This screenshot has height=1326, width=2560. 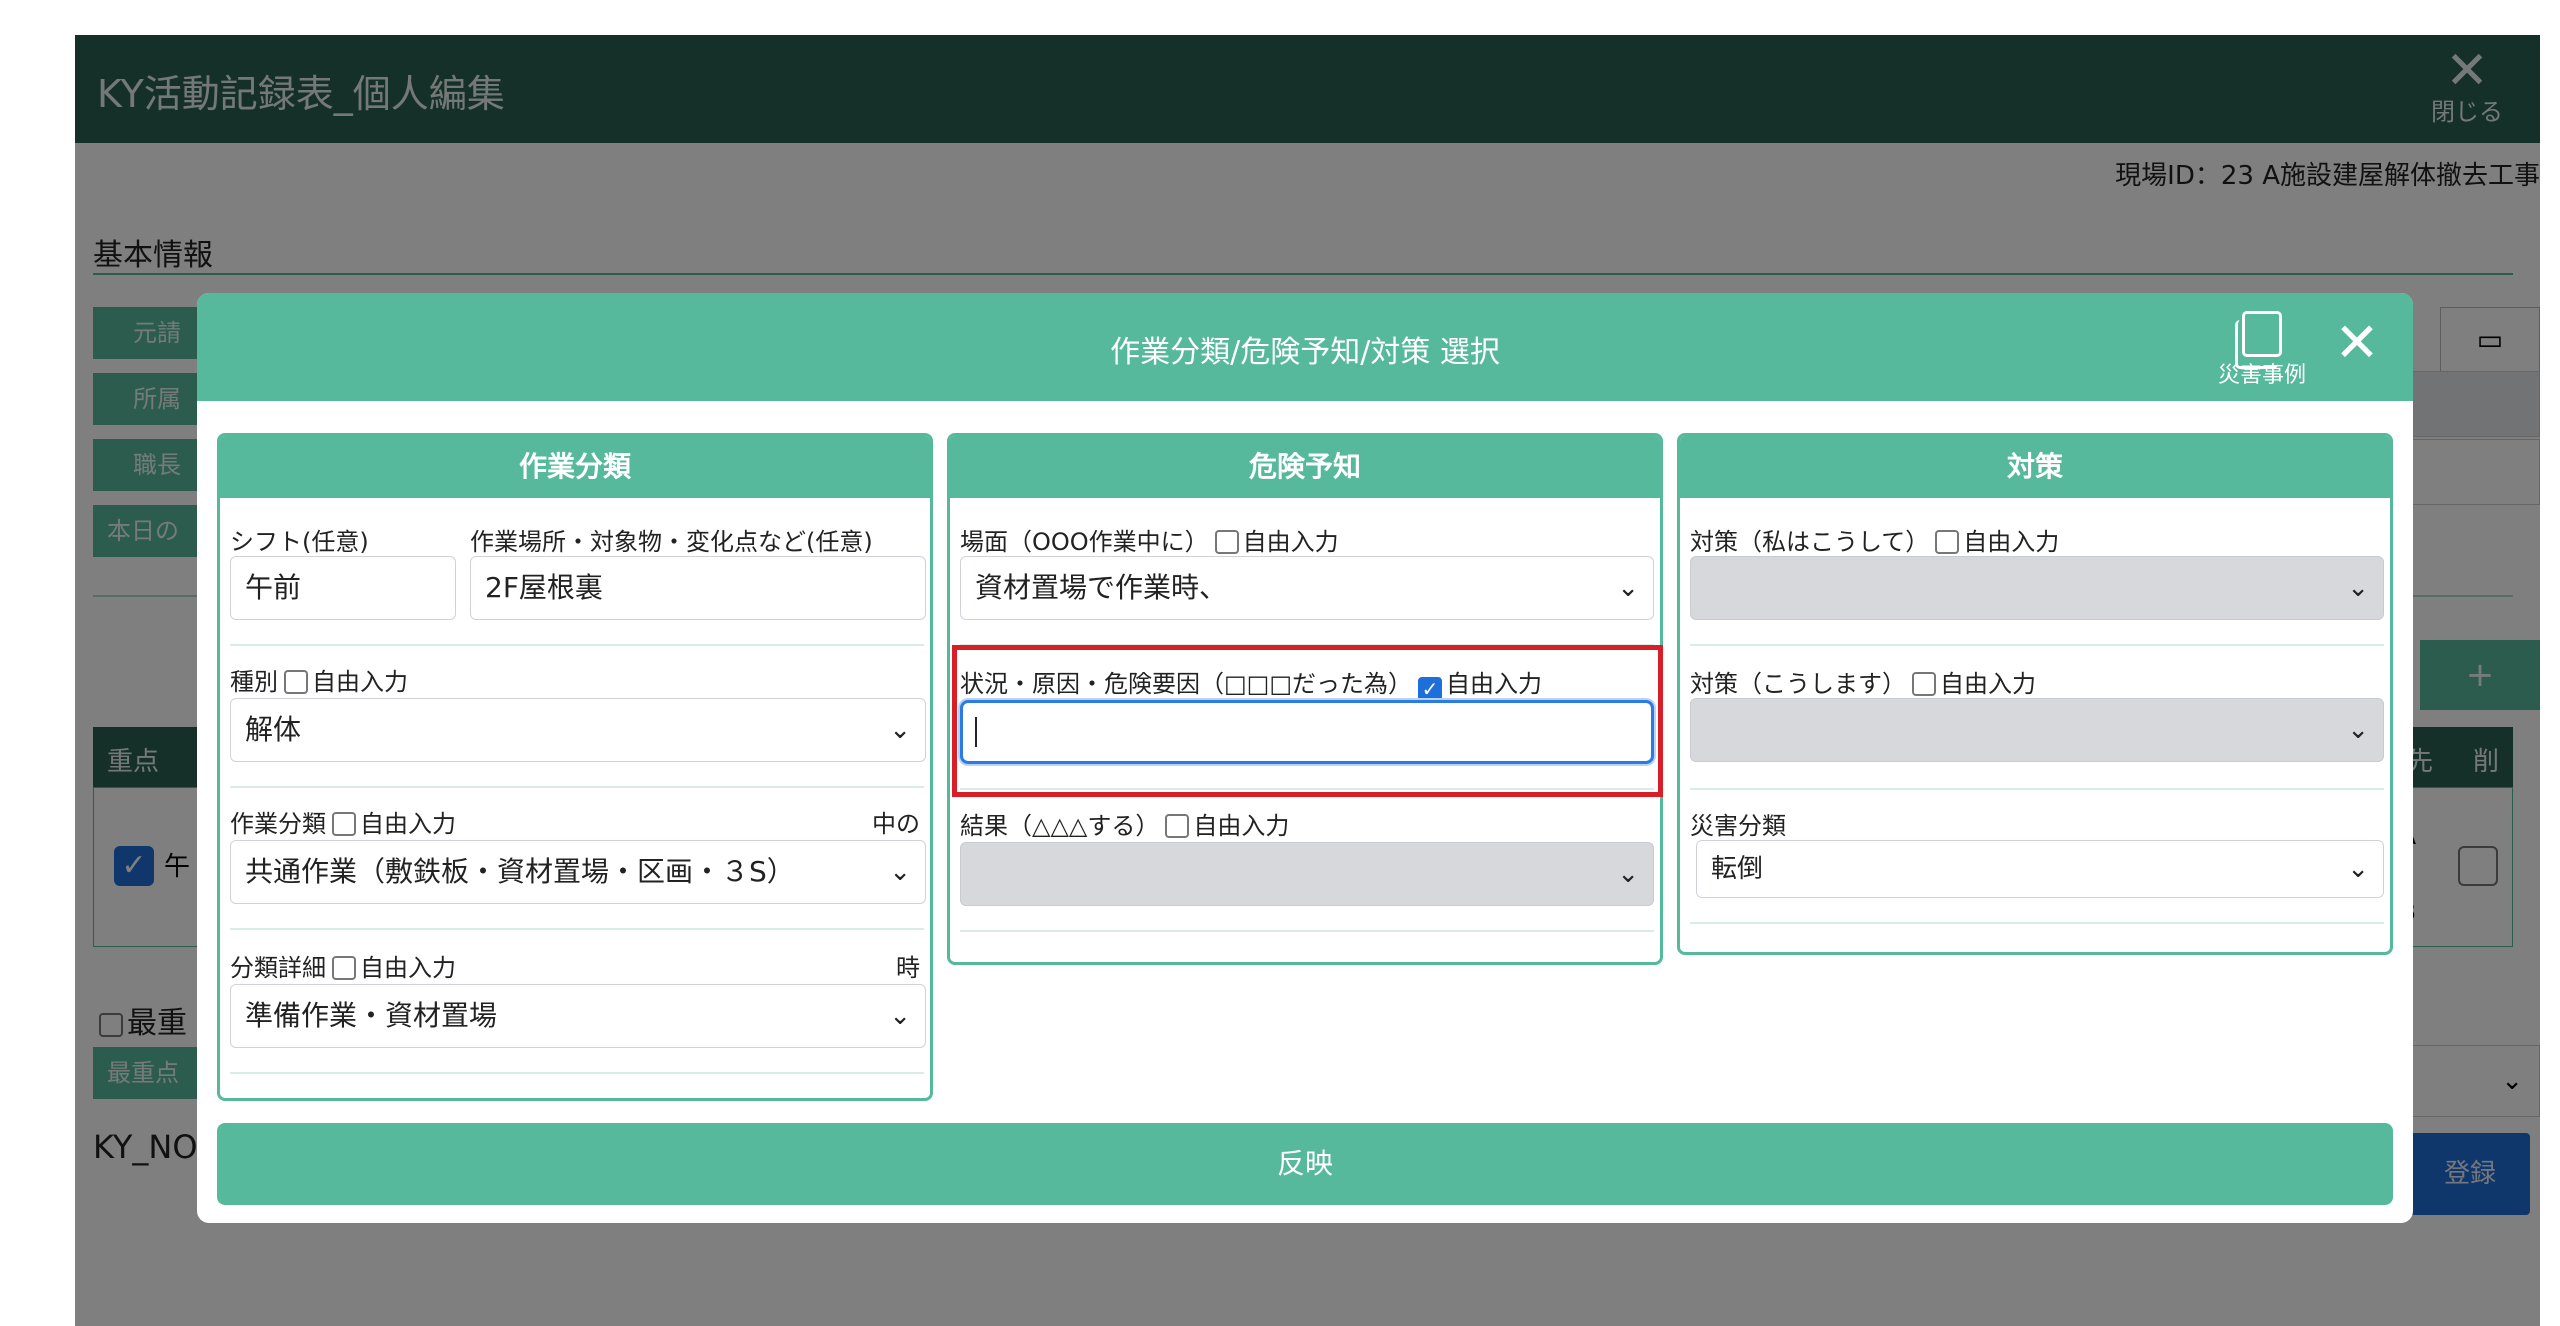 What do you see at coordinates (520, 871) in the screenshot?
I see `category-value: 共通作業（敷鉄板・資材置場・区画・３S）` at bounding box center [520, 871].